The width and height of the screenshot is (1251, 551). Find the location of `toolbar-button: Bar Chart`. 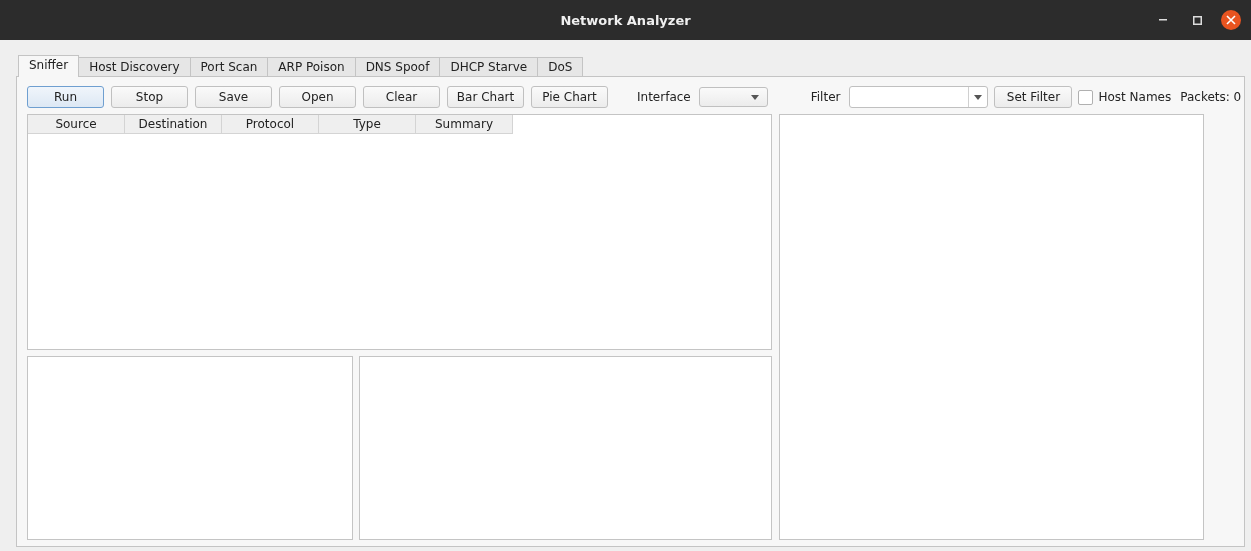

toolbar-button: Bar Chart is located at coordinates (485, 97).